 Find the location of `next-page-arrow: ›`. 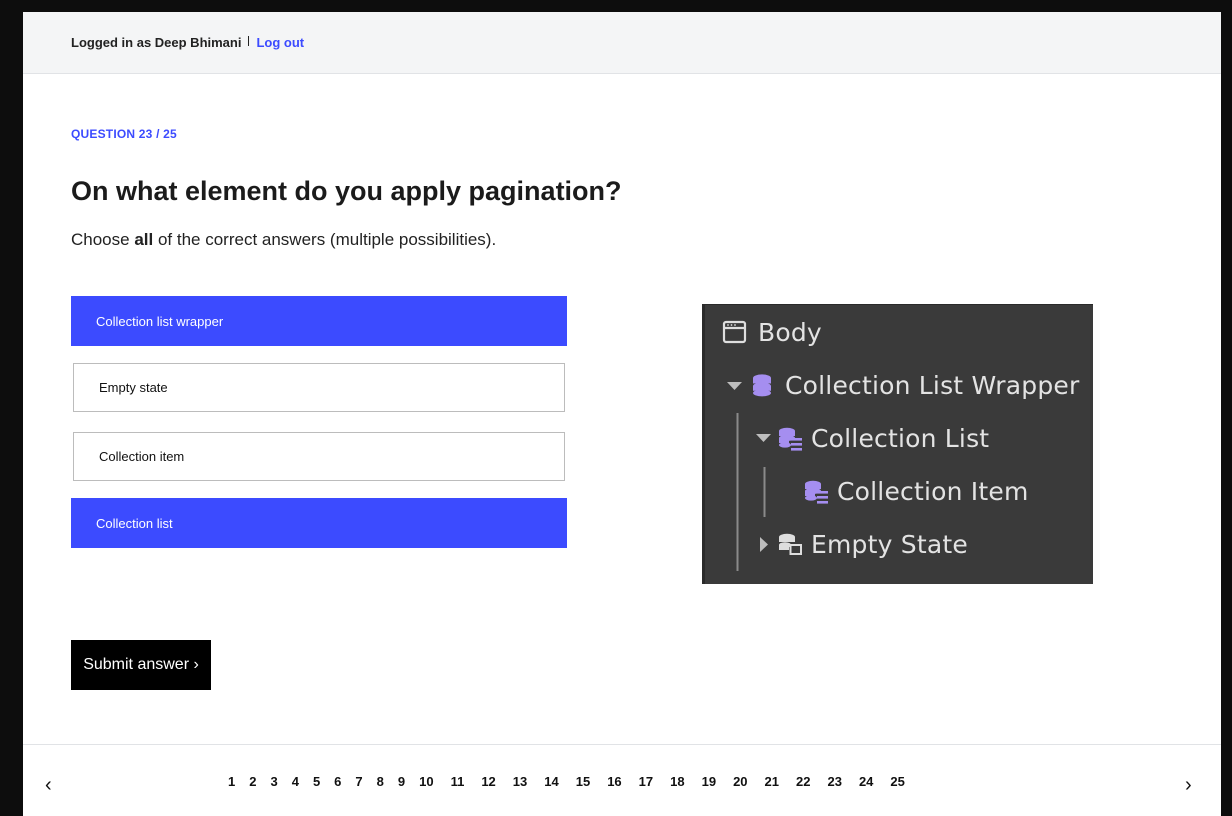

next-page-arrow: › is located at coordinates (1188, 785).